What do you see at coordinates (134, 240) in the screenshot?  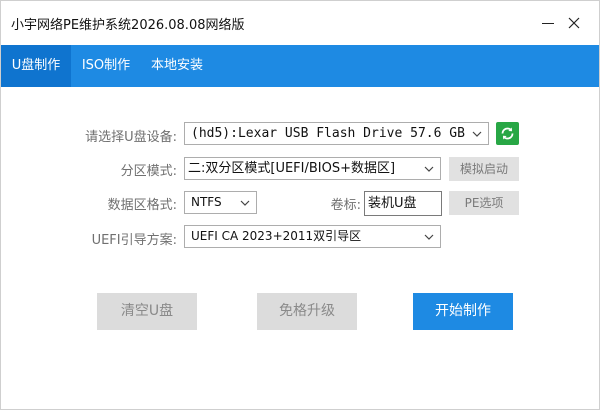 I see `uefi-label: UEFI引导方案:` at bounding box center [134, 240].